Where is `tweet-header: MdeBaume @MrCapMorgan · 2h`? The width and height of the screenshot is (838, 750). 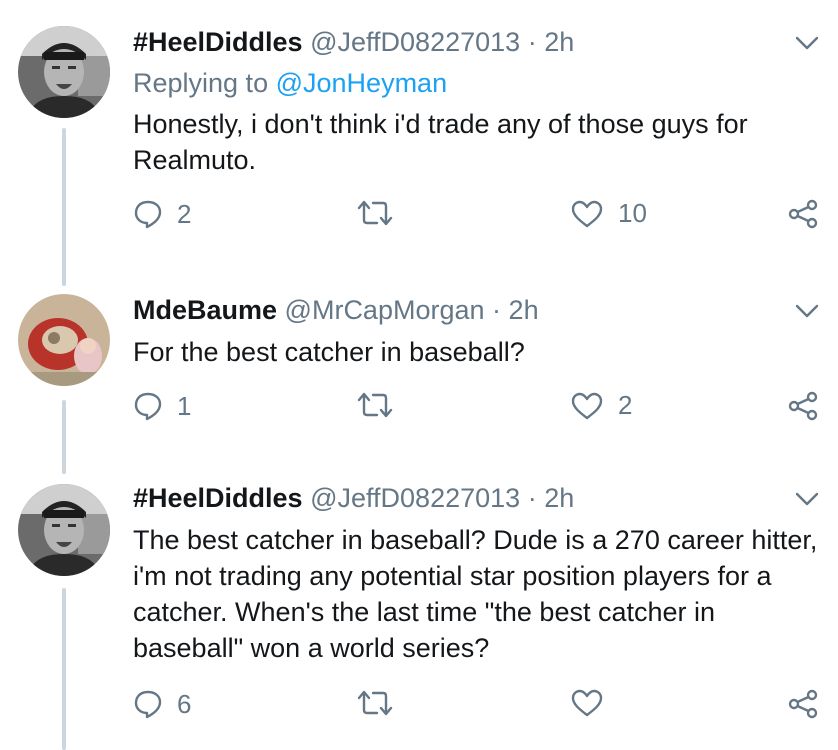 tweet-header: MdeBaume @MrCapMorgan · 2h is located at coordinates (336, 310).